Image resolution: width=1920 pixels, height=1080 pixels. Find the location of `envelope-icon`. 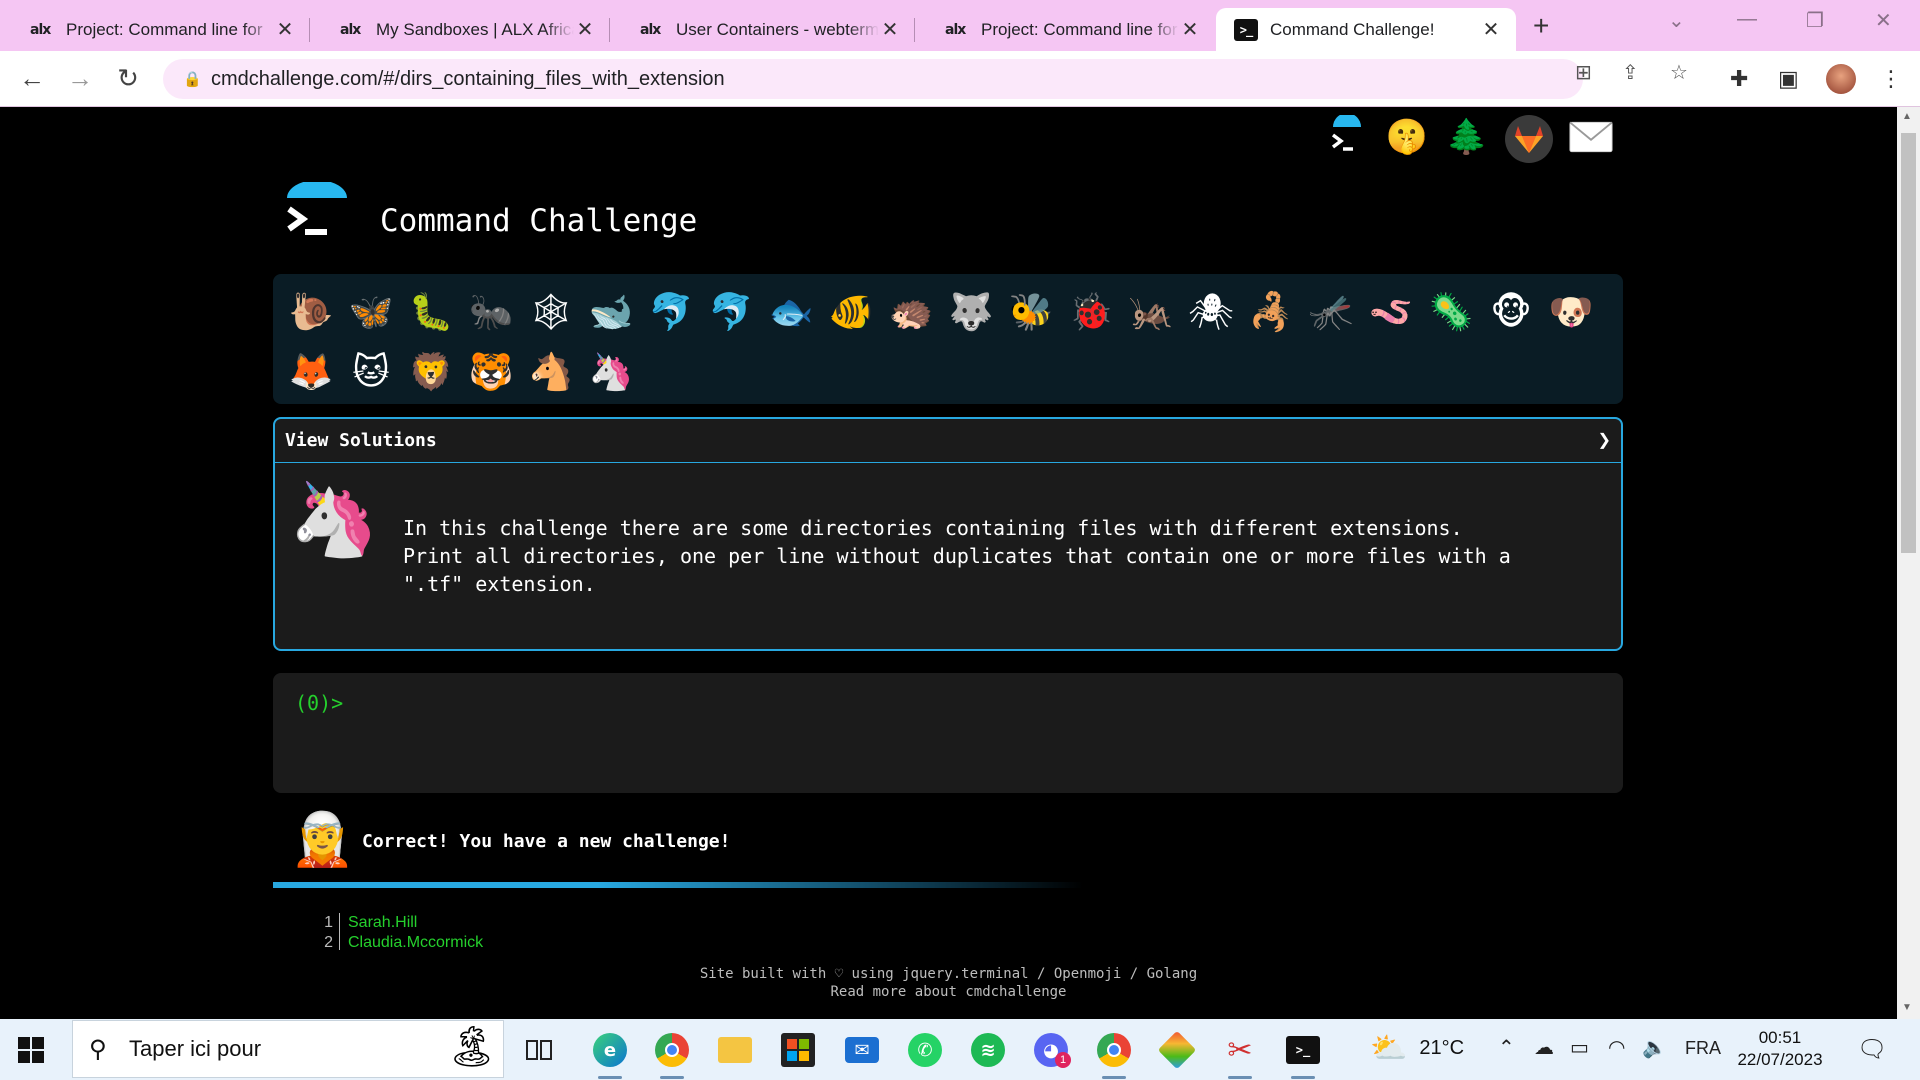

envelope-icon is located at coordinates (1591, 137).